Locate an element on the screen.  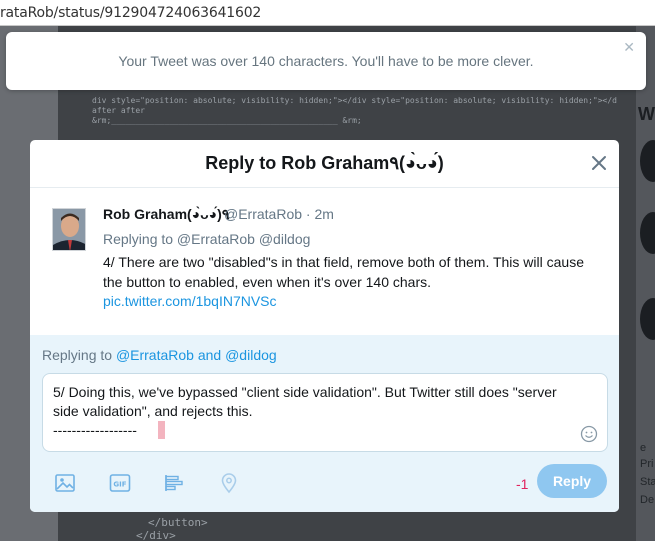
dialog-header: Reply to Rob Graham٩(◕̀ᴗ◕́) is located at coordinates (324, 164).